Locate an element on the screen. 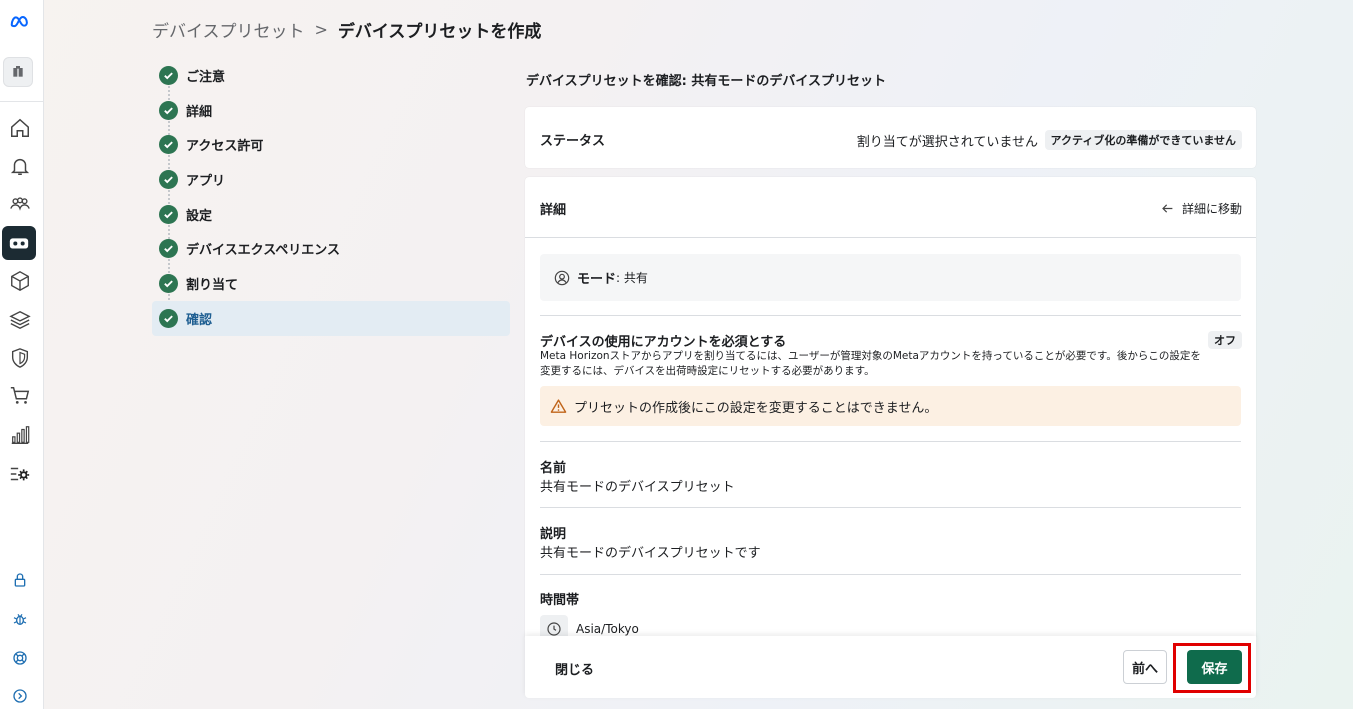 The width and height of the screenshot is (1353, 709). step-permissions: アクセス許可 is located at coordinates (331, 150).